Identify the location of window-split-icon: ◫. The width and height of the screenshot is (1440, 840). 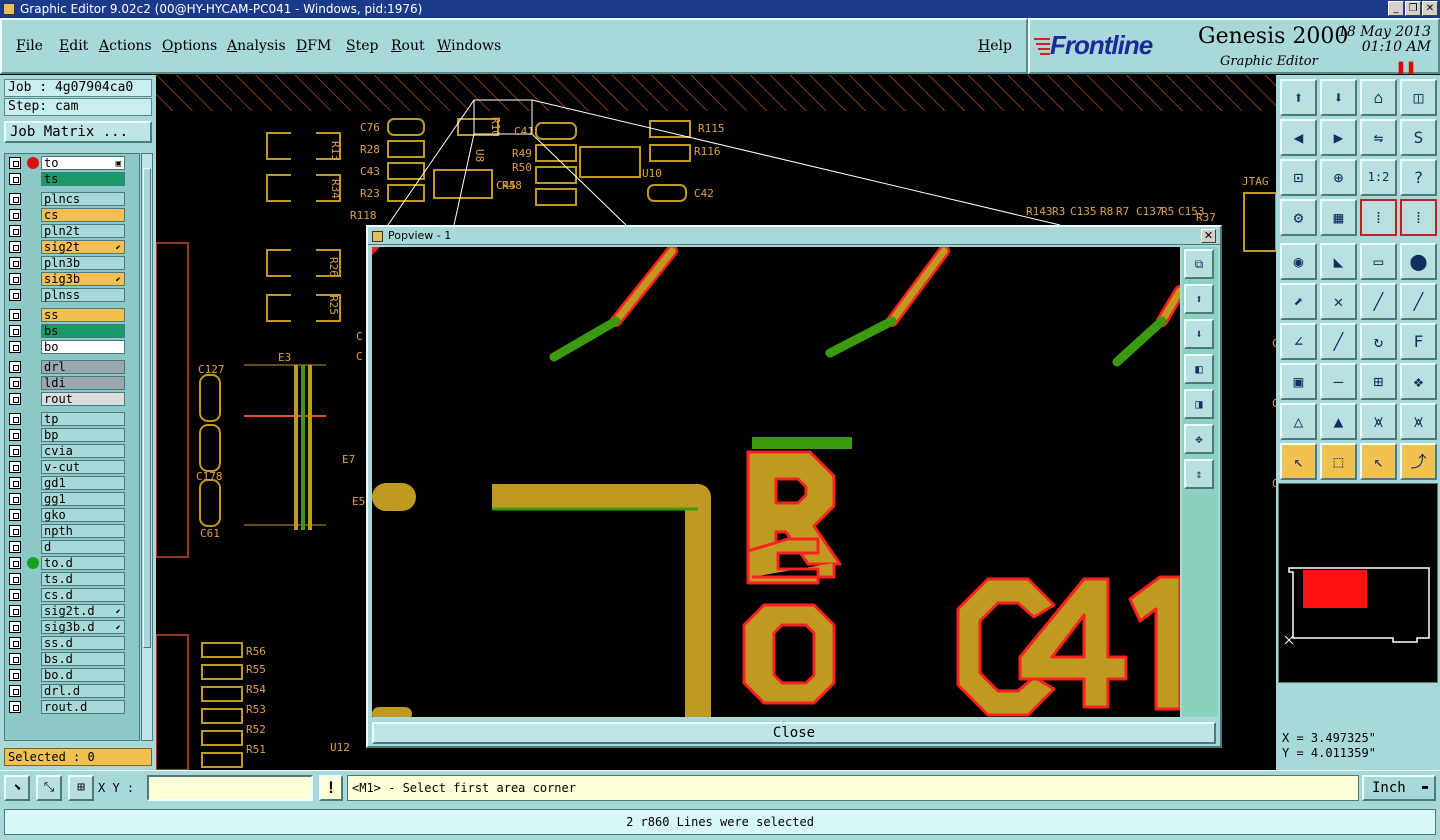
(1418, 97).